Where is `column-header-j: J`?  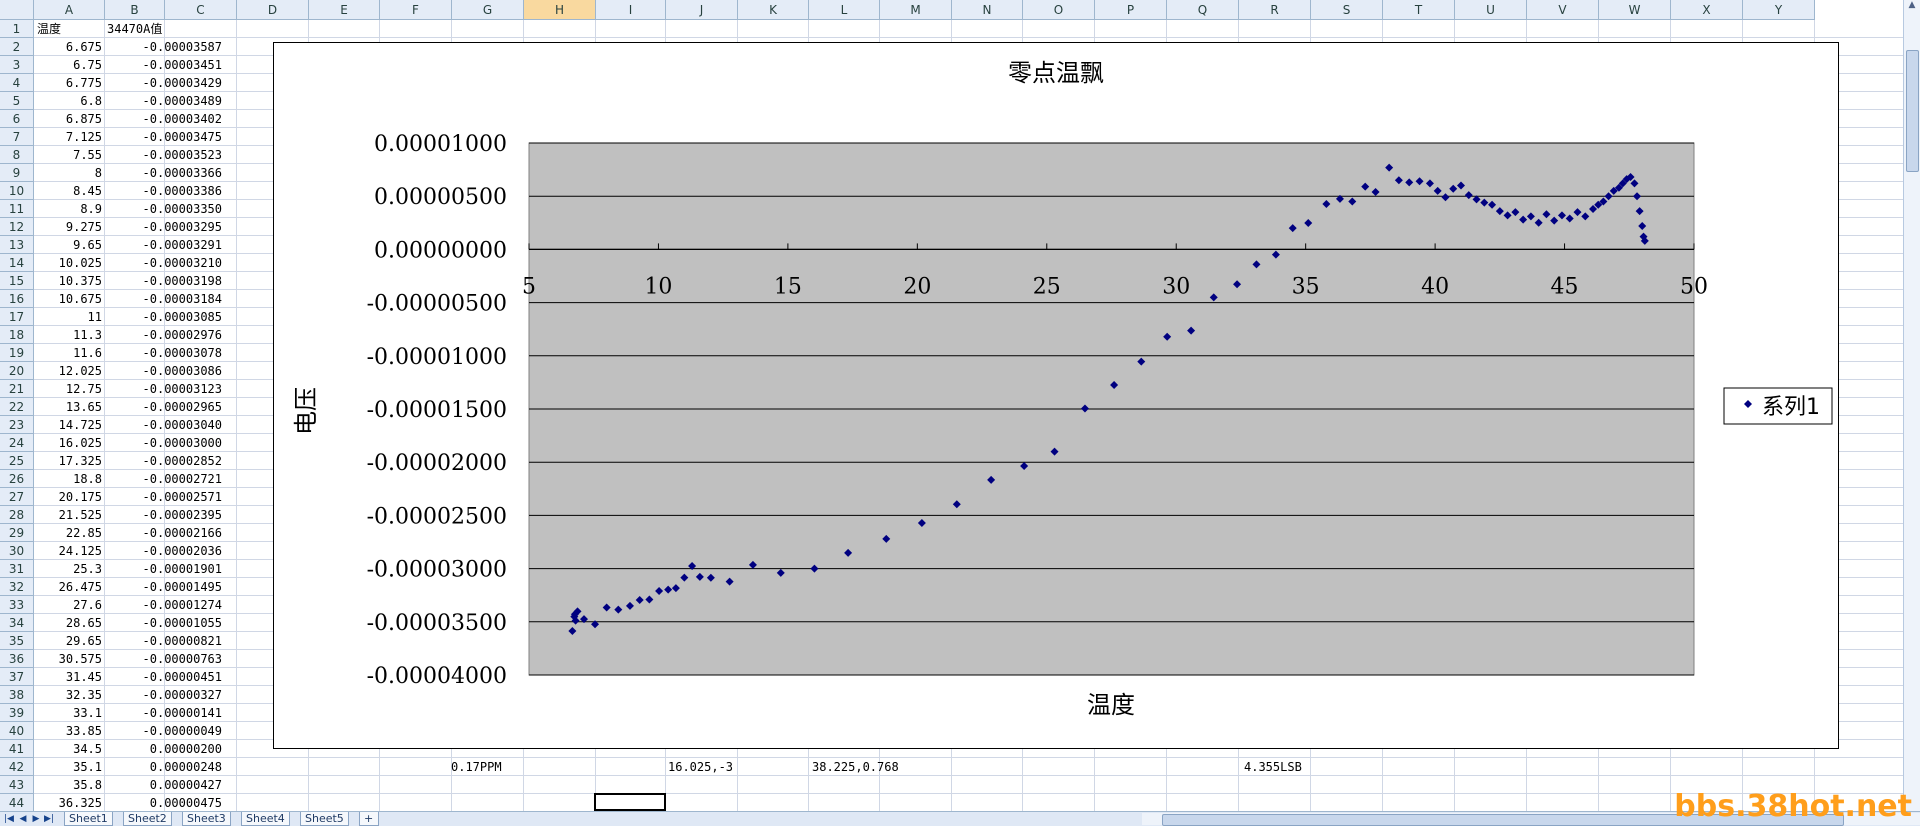 column-header-j: J is located at coordinates (702, 10).